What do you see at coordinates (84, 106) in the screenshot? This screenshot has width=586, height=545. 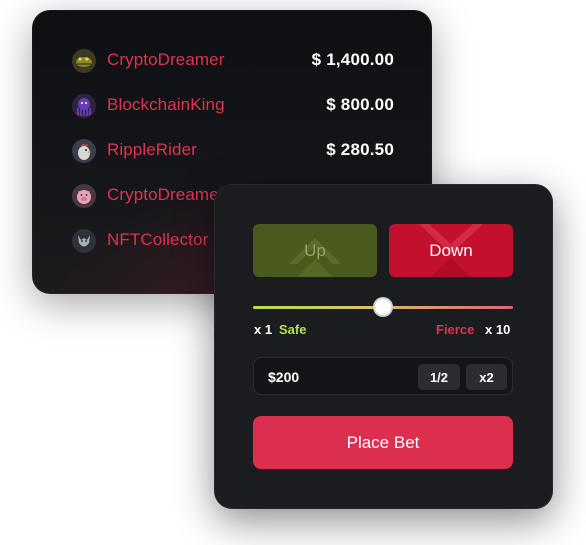 I see `octopus-avatar-icon` at bounding box center [84, 106].